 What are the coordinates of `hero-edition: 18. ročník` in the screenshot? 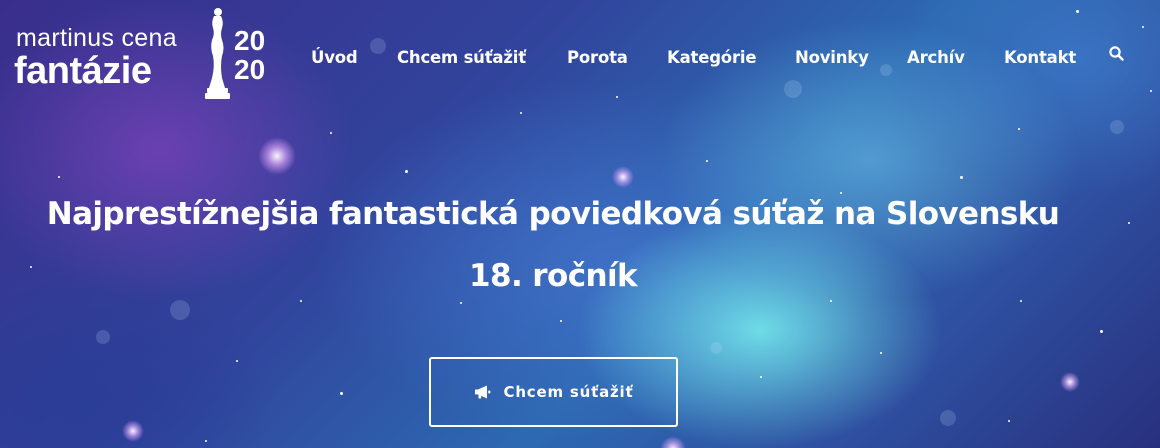 It's located at (553, 276).